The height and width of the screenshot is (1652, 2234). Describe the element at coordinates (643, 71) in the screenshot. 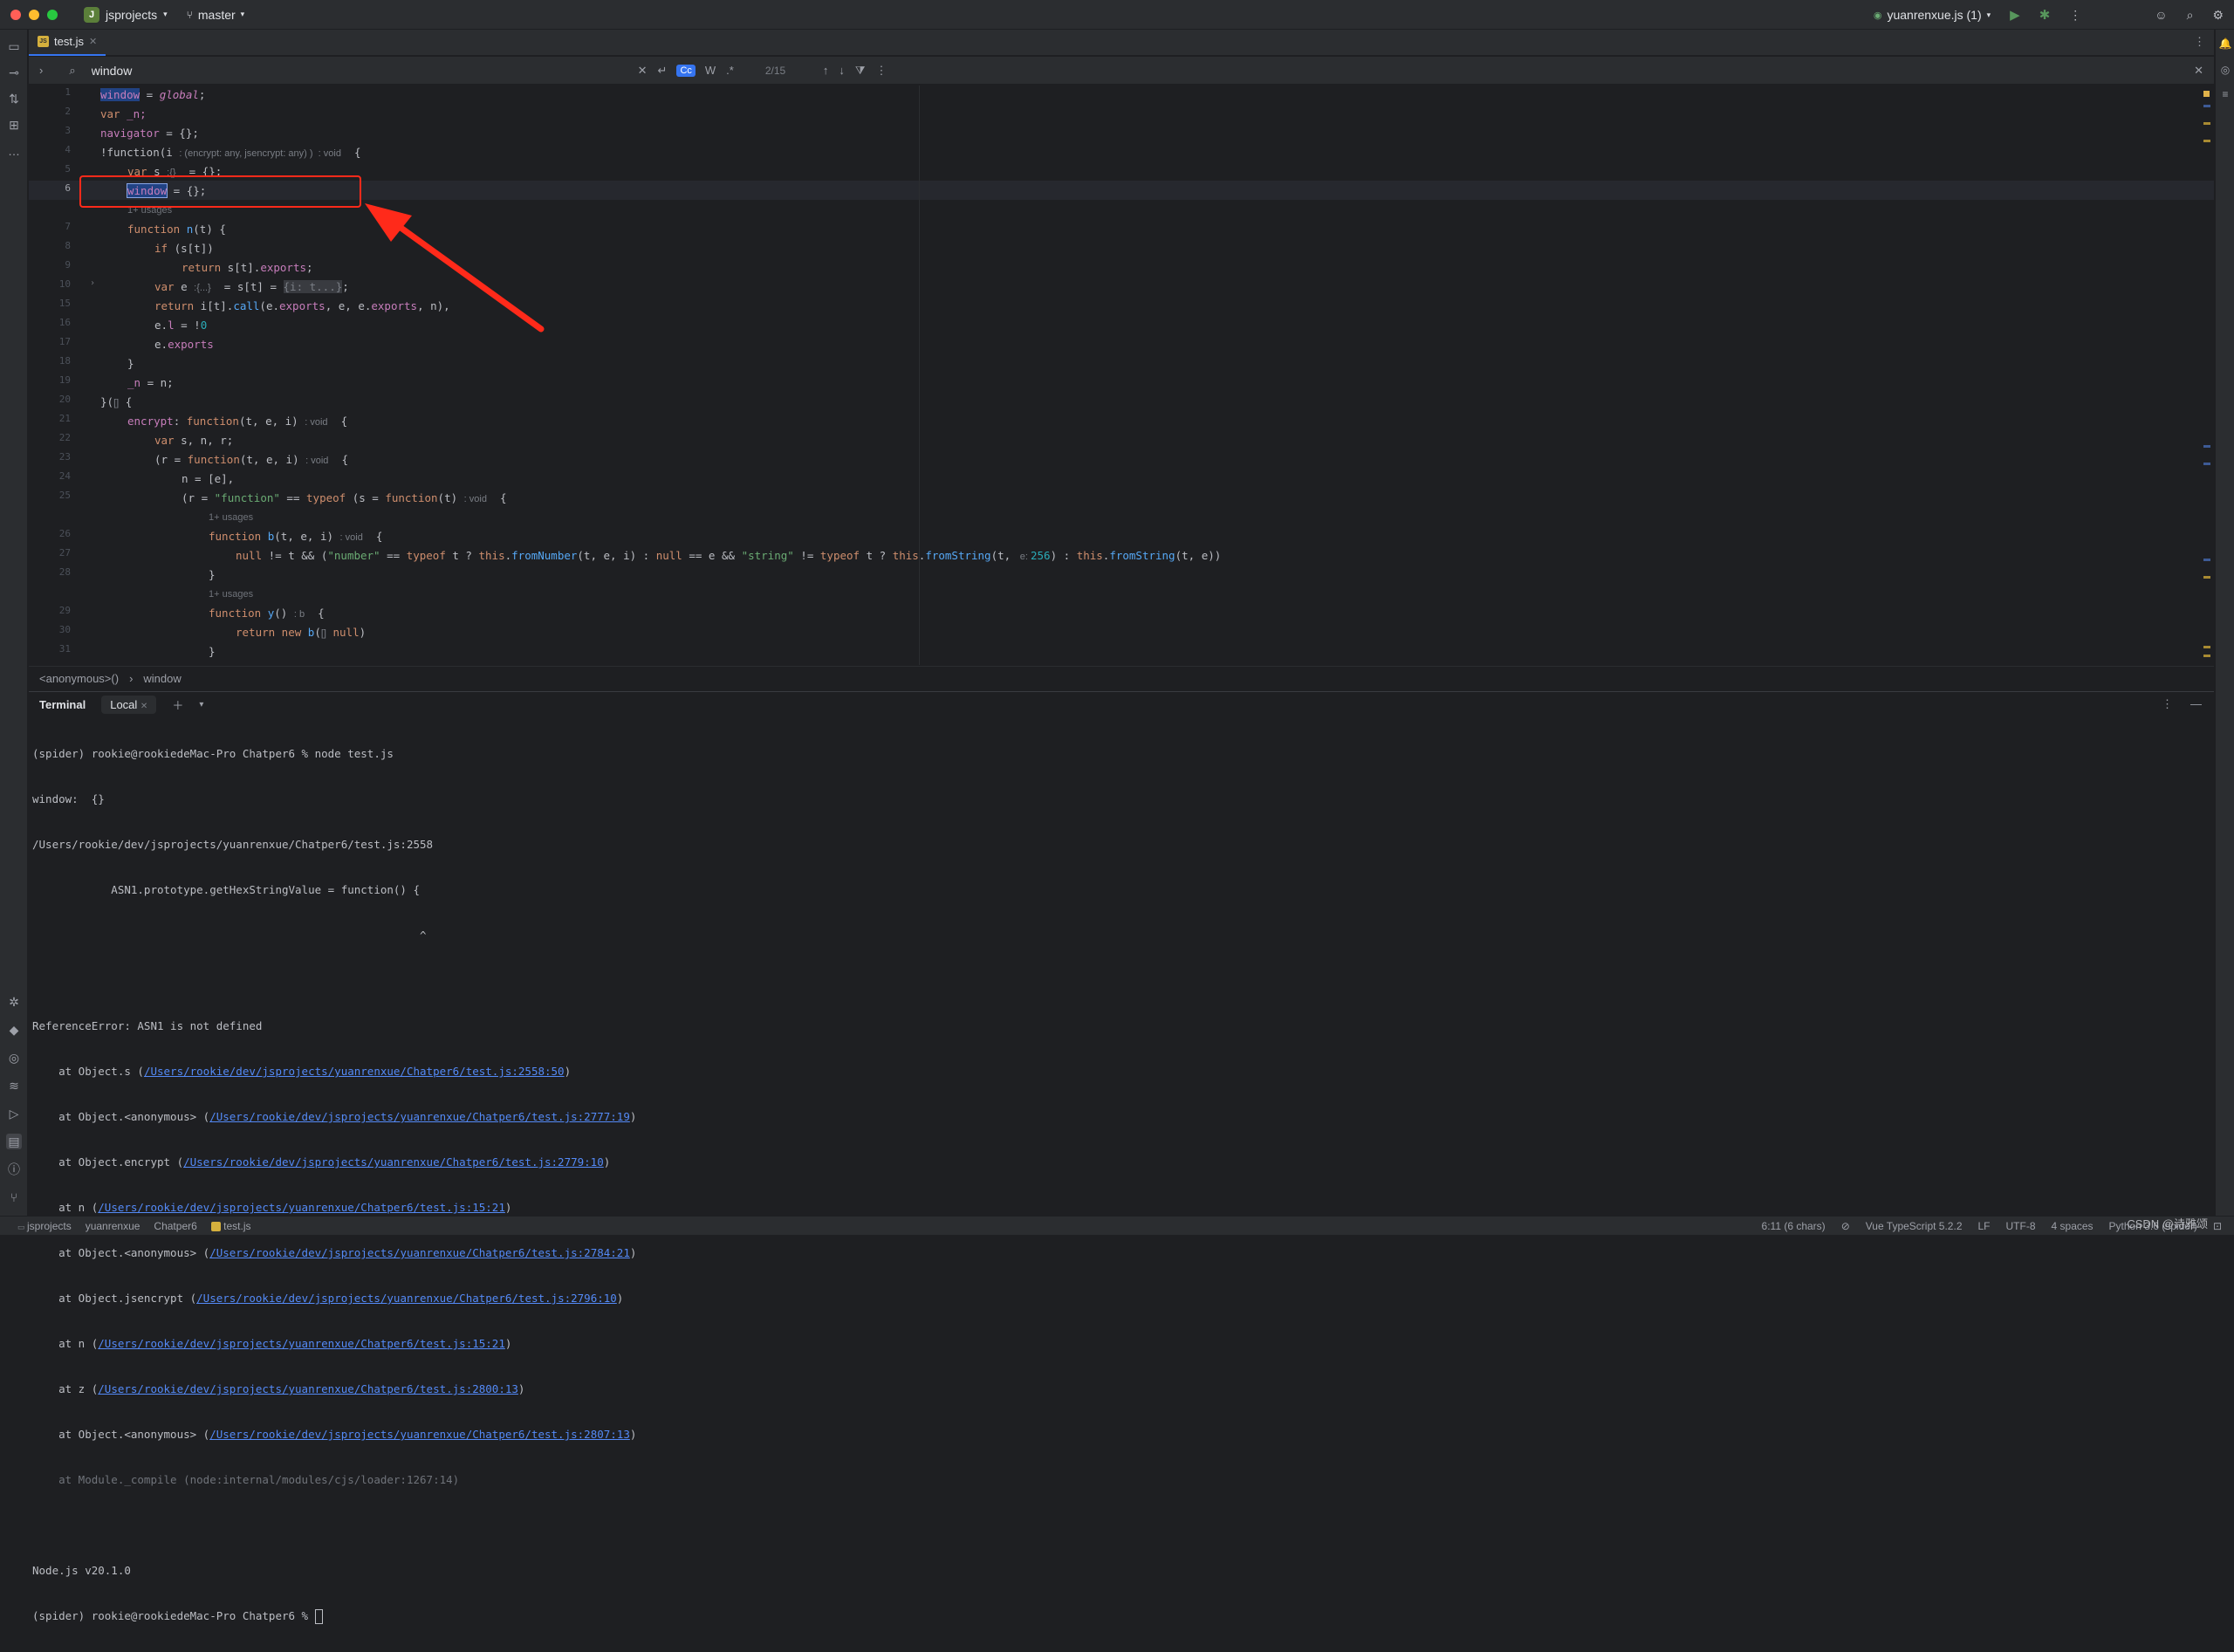

I see `clear-search-icon: ✕` at that location.